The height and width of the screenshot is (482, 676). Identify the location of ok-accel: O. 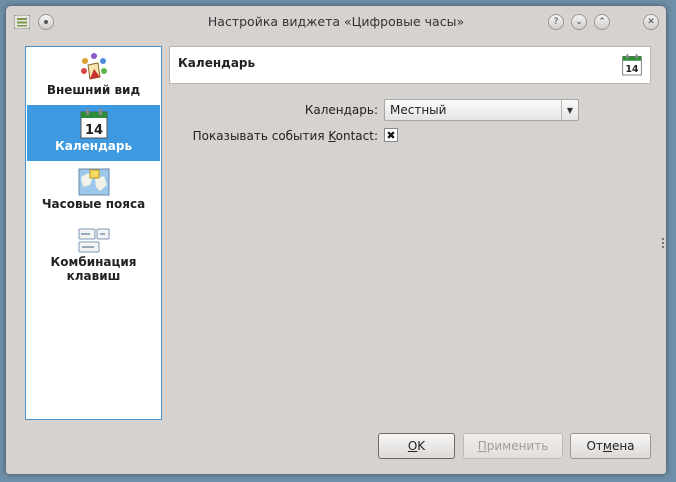
(412, 446).